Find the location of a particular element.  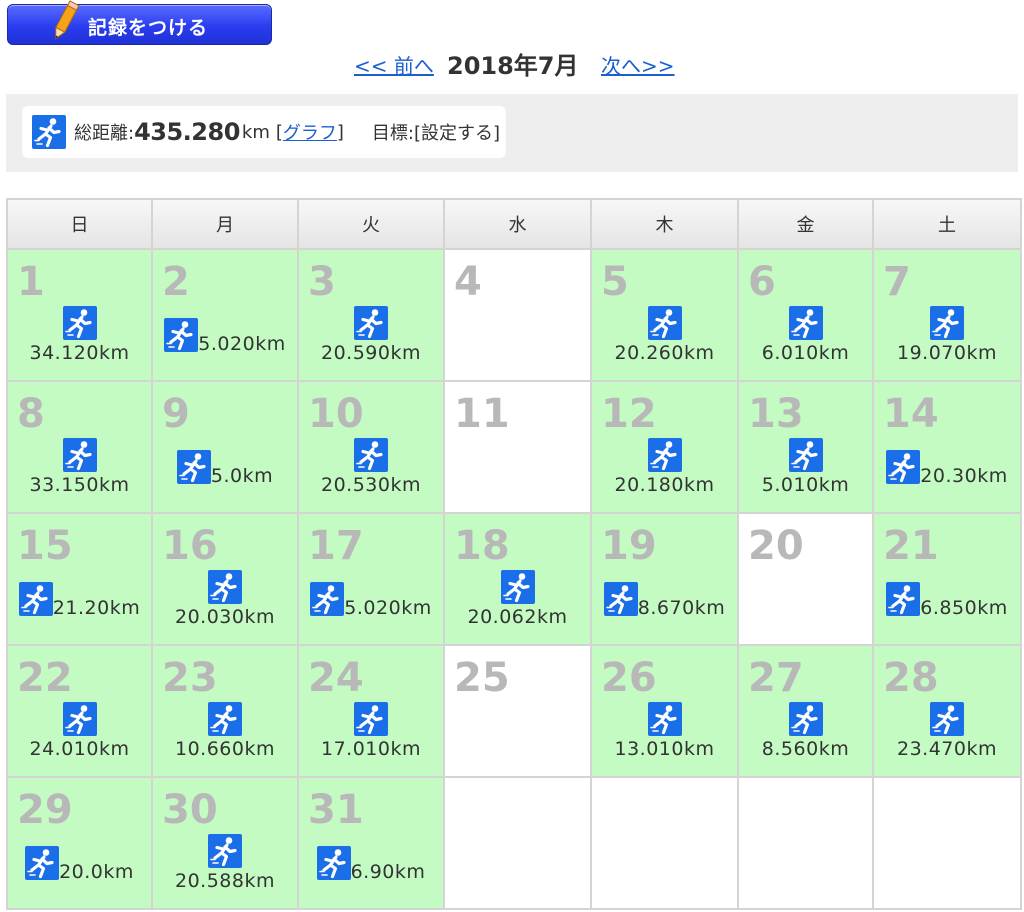

graph-link: グラフ is located at coordinates (310, 132).